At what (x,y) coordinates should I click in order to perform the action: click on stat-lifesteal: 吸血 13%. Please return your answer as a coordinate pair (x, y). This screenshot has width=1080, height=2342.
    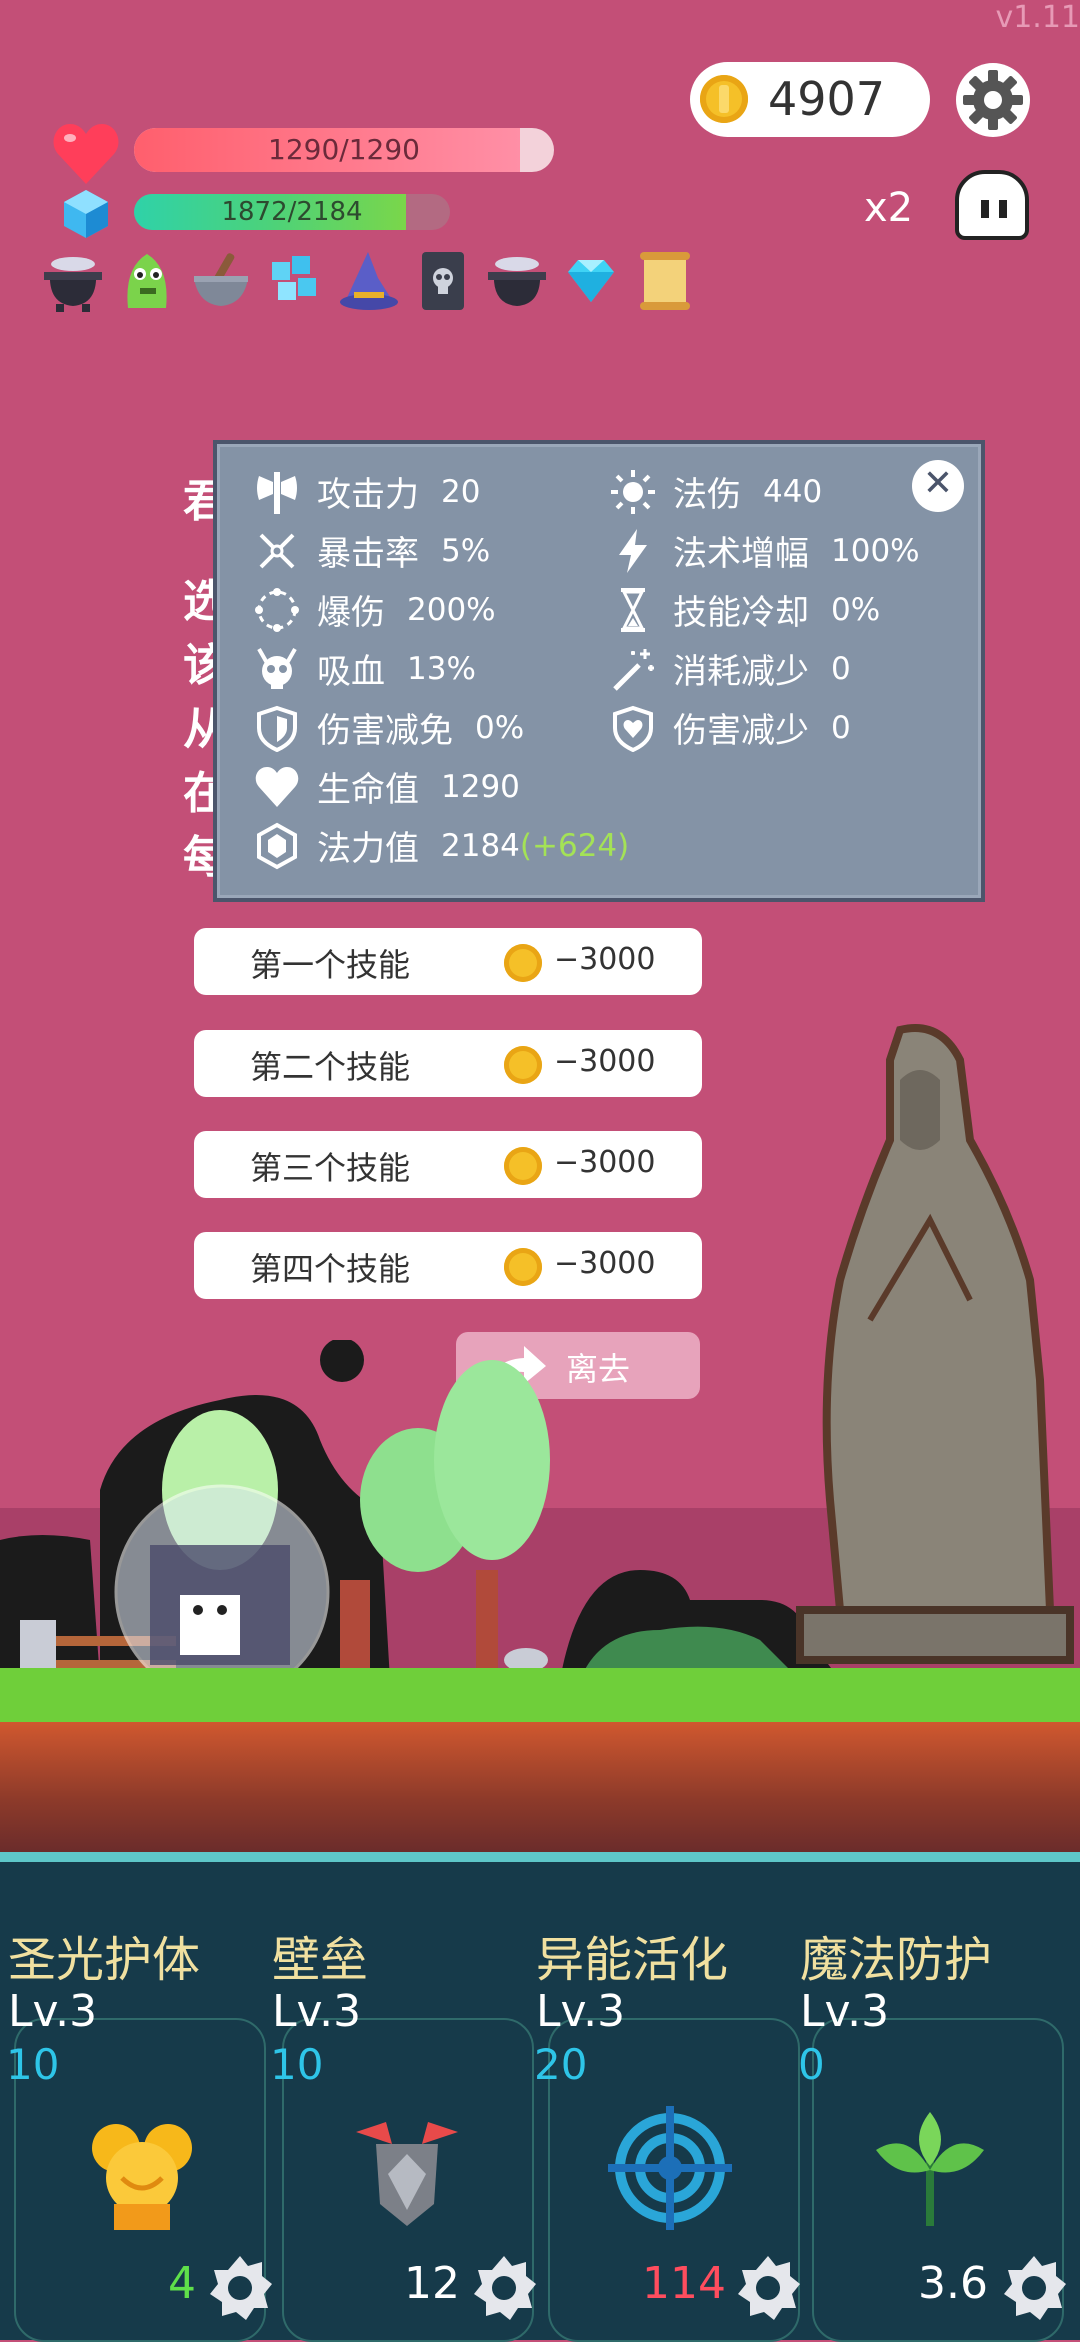
    Looking at the image, I should click on (441, 668).